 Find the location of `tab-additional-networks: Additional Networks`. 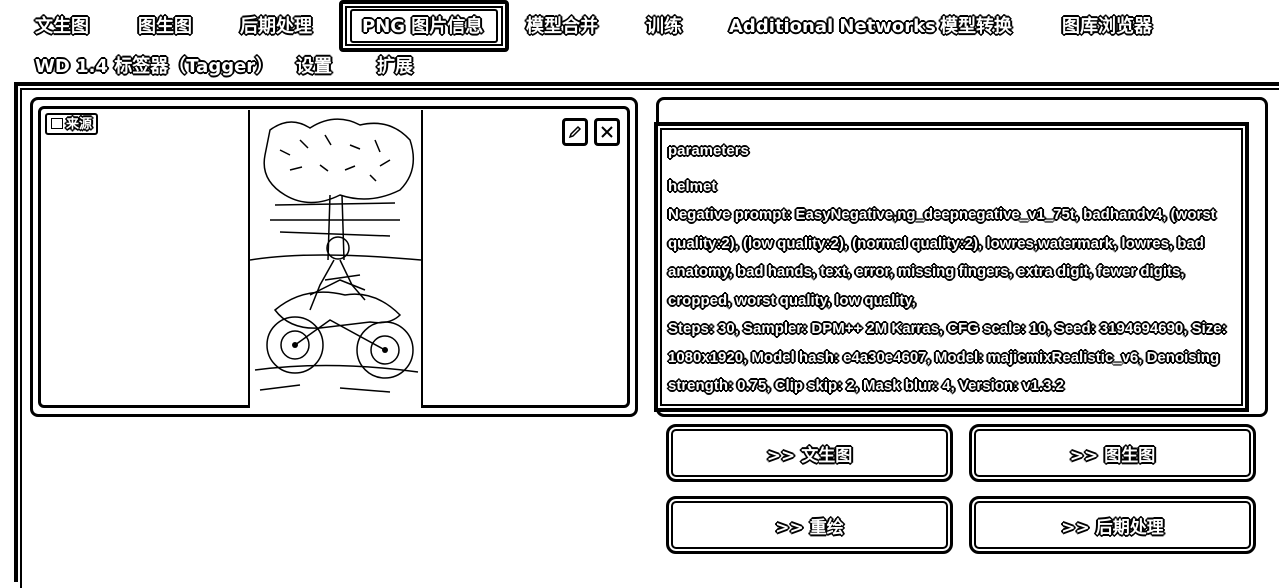

tab-additional-networks: Additional Networks is located at coordinates (832, 27).